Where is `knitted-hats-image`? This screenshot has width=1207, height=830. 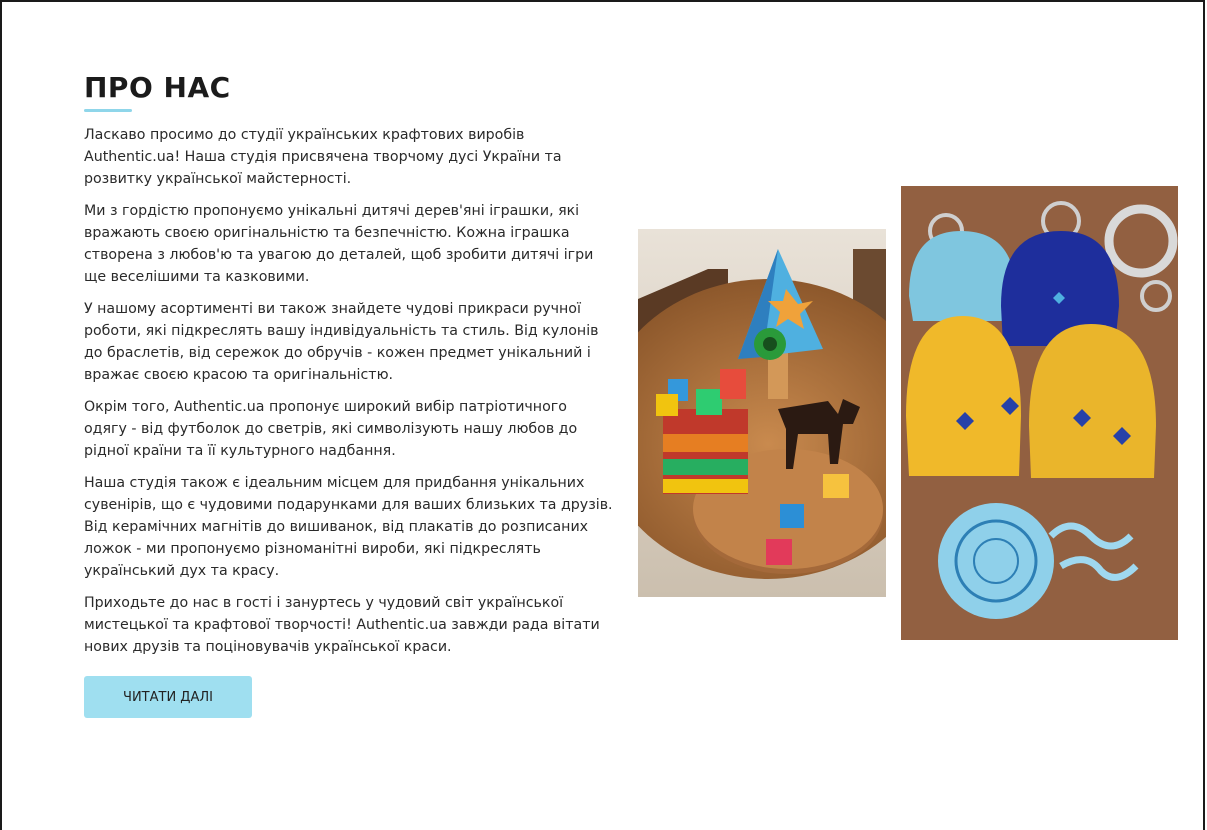
knitted-hats-image is located at coordinates (1039, 413).